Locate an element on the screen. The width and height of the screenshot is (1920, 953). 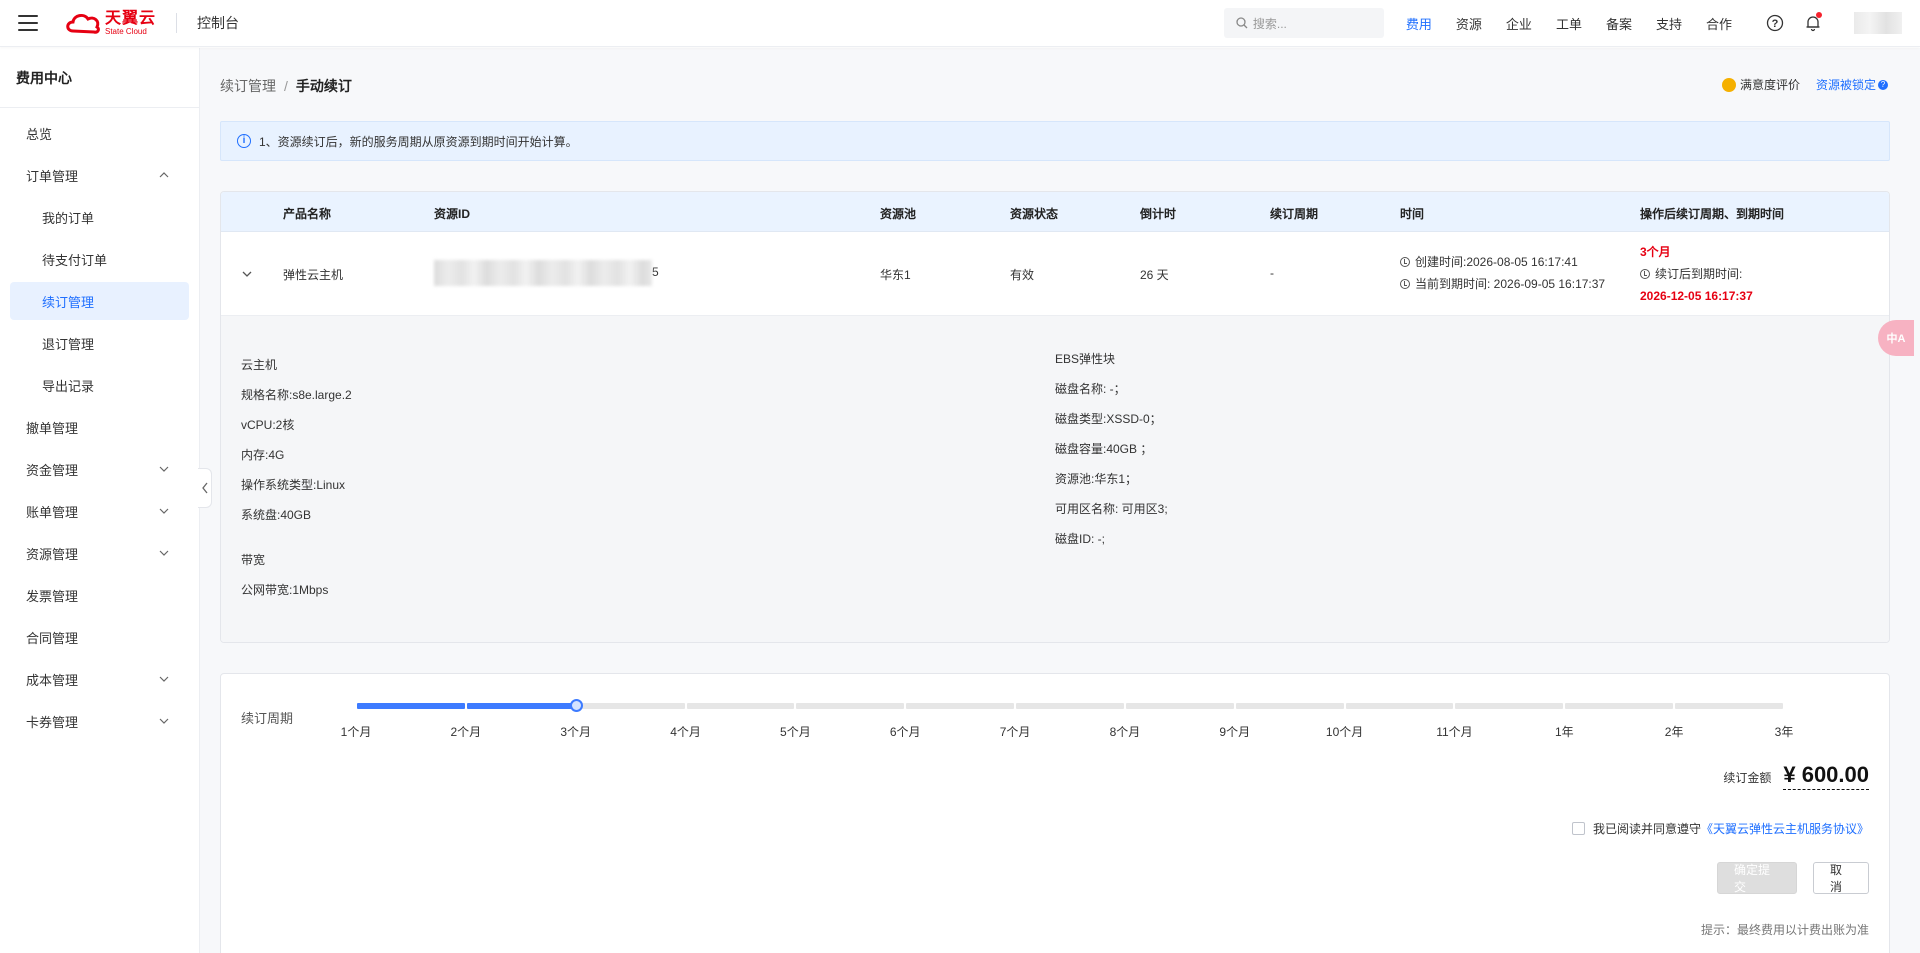
cycle-option-label: 10个月 is located at coordinates (1344, 731).